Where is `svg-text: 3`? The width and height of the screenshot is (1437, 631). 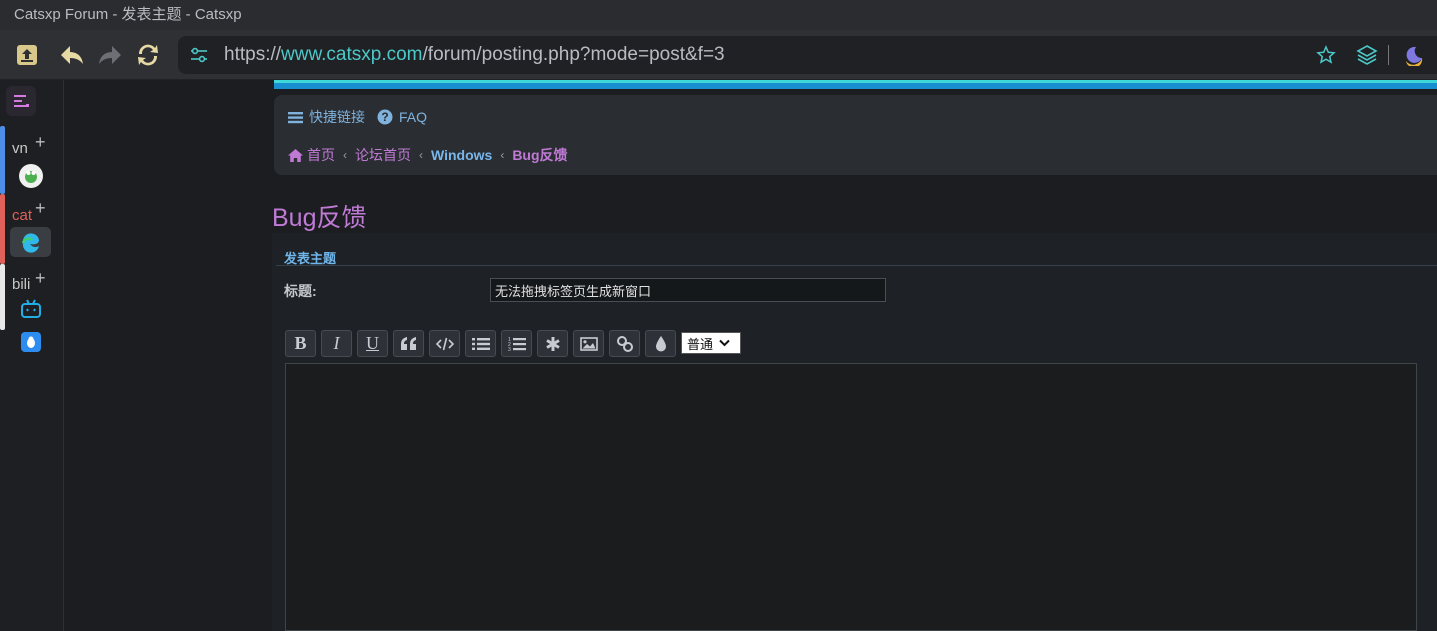 svg-text: 3 is located at coordinates (509, 349).